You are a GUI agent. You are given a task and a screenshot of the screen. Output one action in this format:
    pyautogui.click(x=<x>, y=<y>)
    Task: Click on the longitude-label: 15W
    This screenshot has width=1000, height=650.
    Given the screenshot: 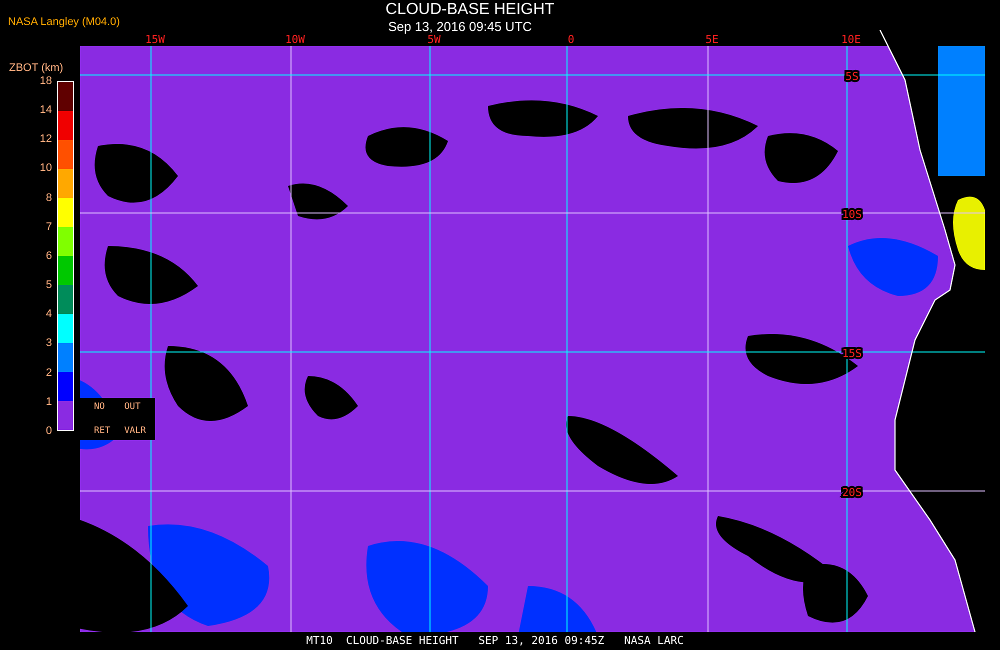 What is the action you would take?
    pyautogui.click(x=155, y=39)
    